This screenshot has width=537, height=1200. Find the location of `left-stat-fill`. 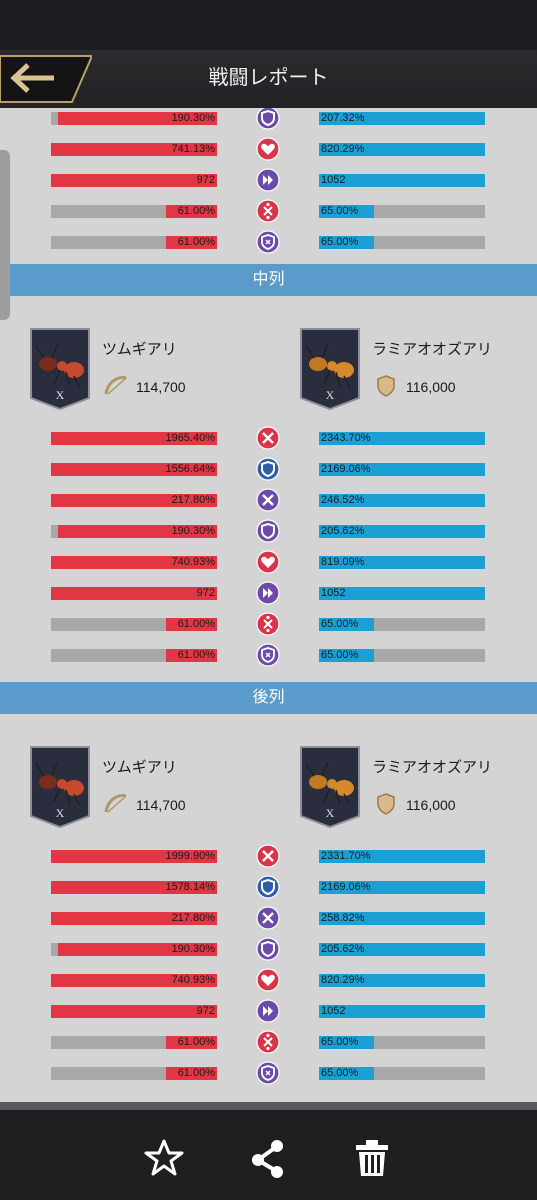

left-stat-fill is located at coordinates (134, 180).